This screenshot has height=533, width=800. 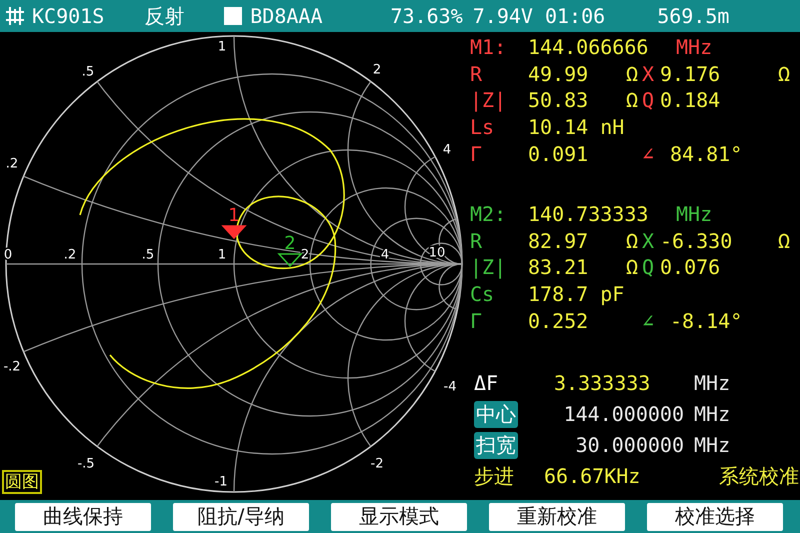 What do you see at coordinates (450, 387) in the screenshot?
I see `axis-label: -4` at bounding box center [450, 387].